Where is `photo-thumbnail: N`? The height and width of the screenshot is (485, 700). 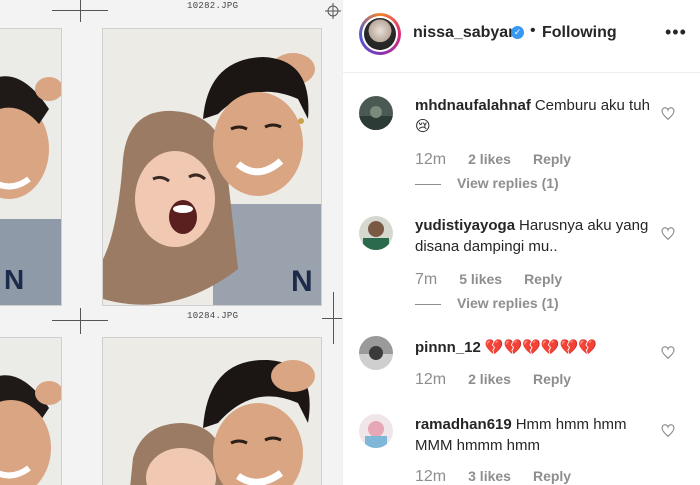 photo-thumbnail: N is located at coordinates (31, 167).